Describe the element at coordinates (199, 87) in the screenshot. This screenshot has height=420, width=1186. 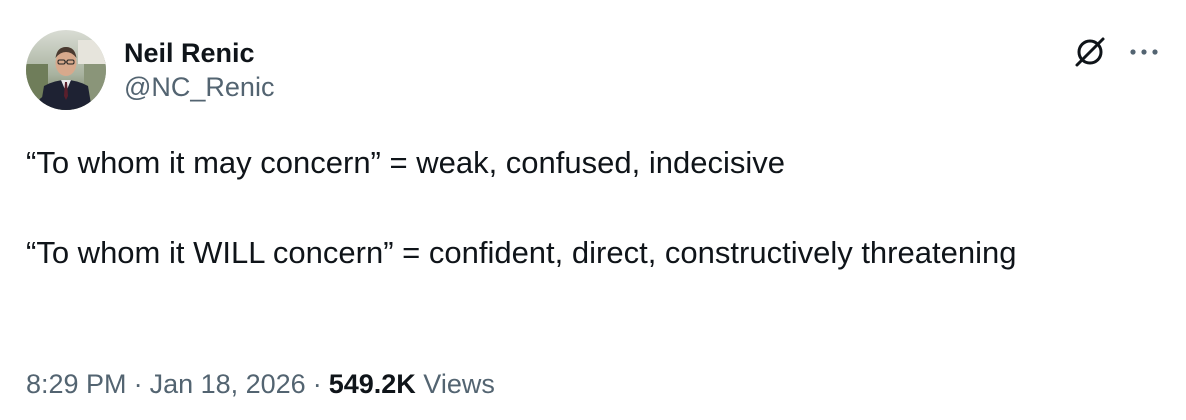
I see `author-handle: @NC_Renic` at that location.